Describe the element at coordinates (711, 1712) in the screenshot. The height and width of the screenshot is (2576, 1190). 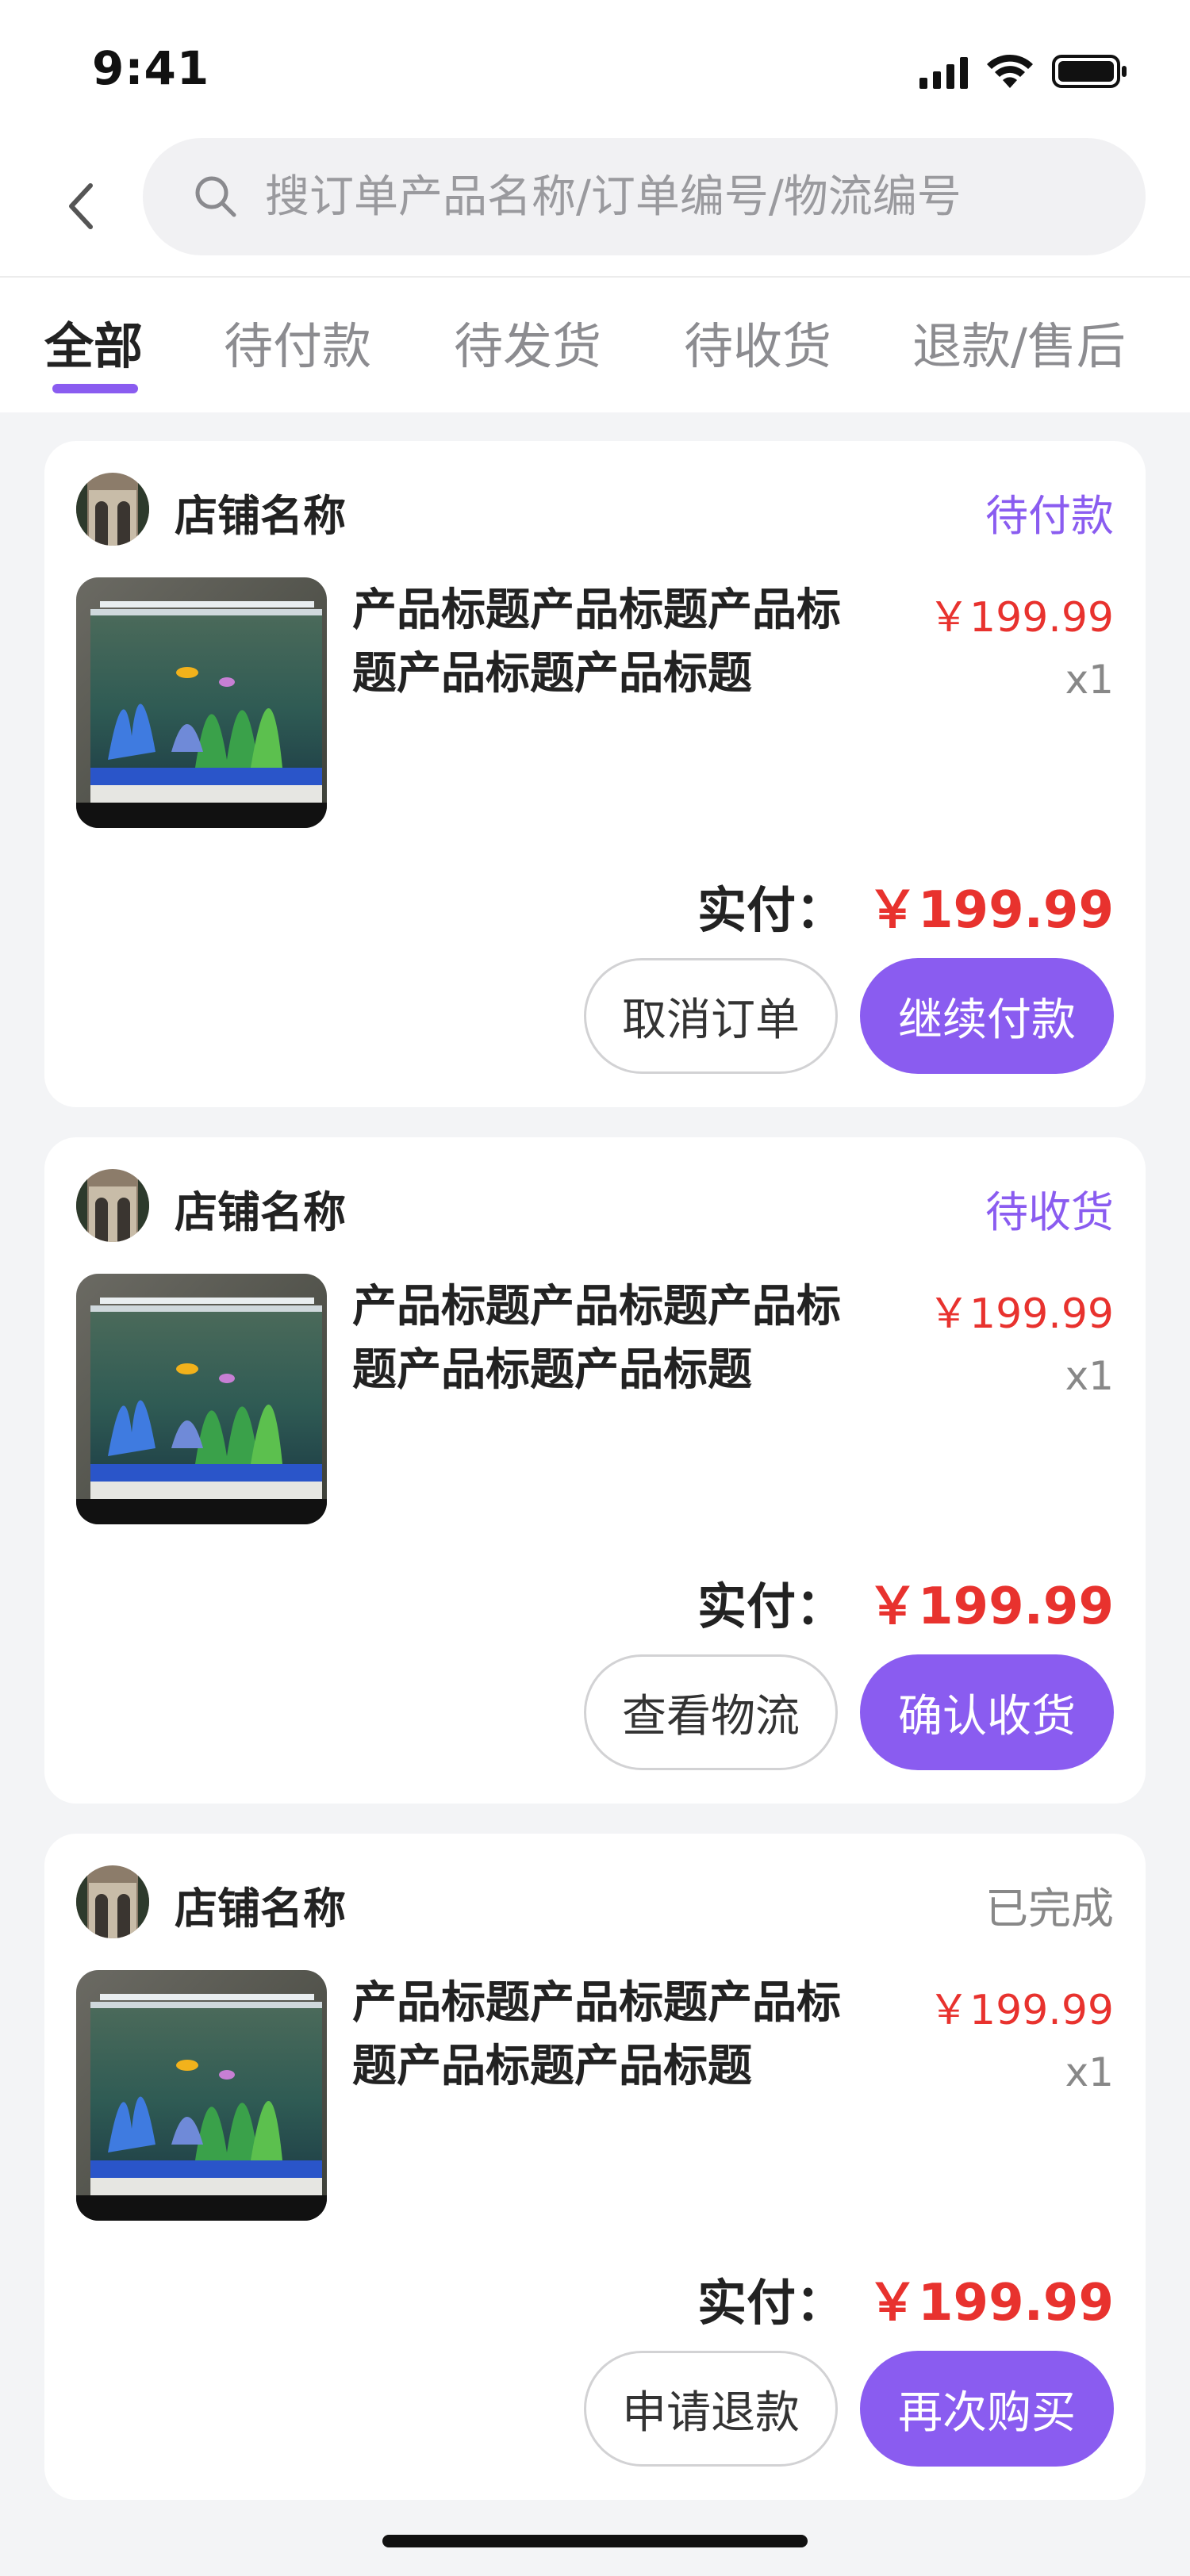
I see `view-logistics-button: 查看物流` at that location.